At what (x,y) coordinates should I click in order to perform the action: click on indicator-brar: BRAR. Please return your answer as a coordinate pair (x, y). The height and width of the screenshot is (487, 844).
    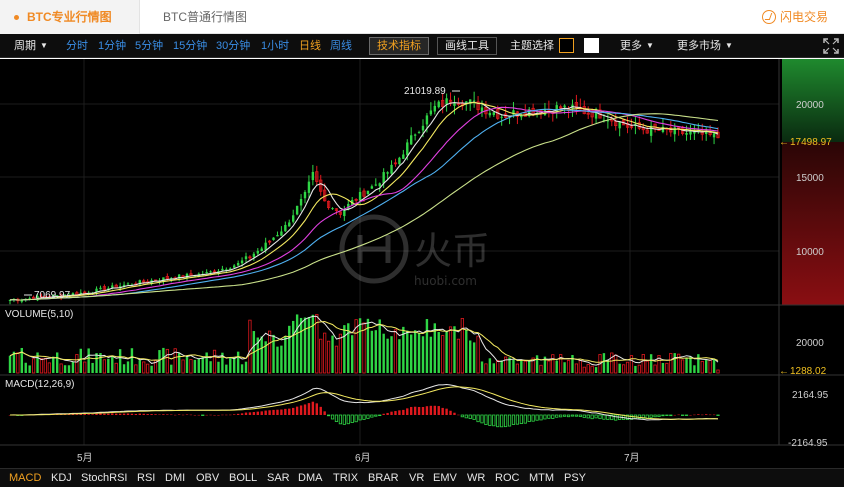
    Looking at the image, I should click on (383, 478).